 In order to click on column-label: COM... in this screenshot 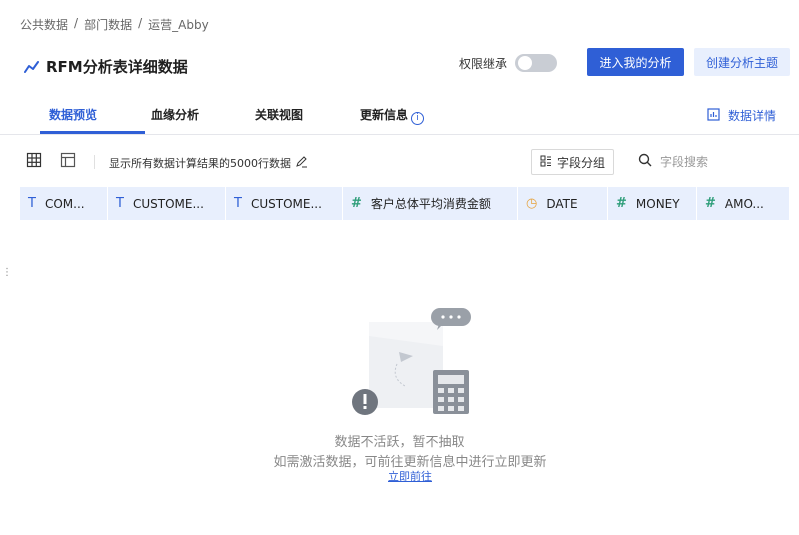, I will do `click(64, 203)`.